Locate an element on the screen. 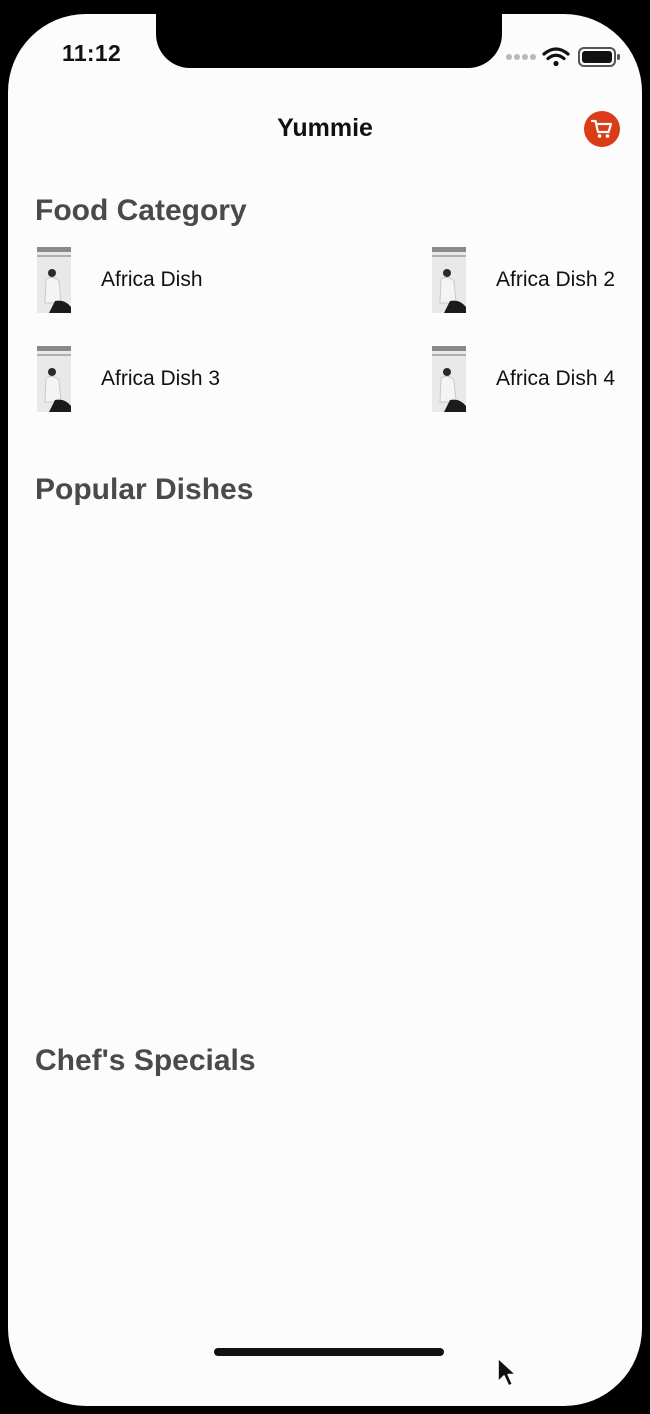  category-label: Africa Dish 4 is located at coordinates (556, 378).